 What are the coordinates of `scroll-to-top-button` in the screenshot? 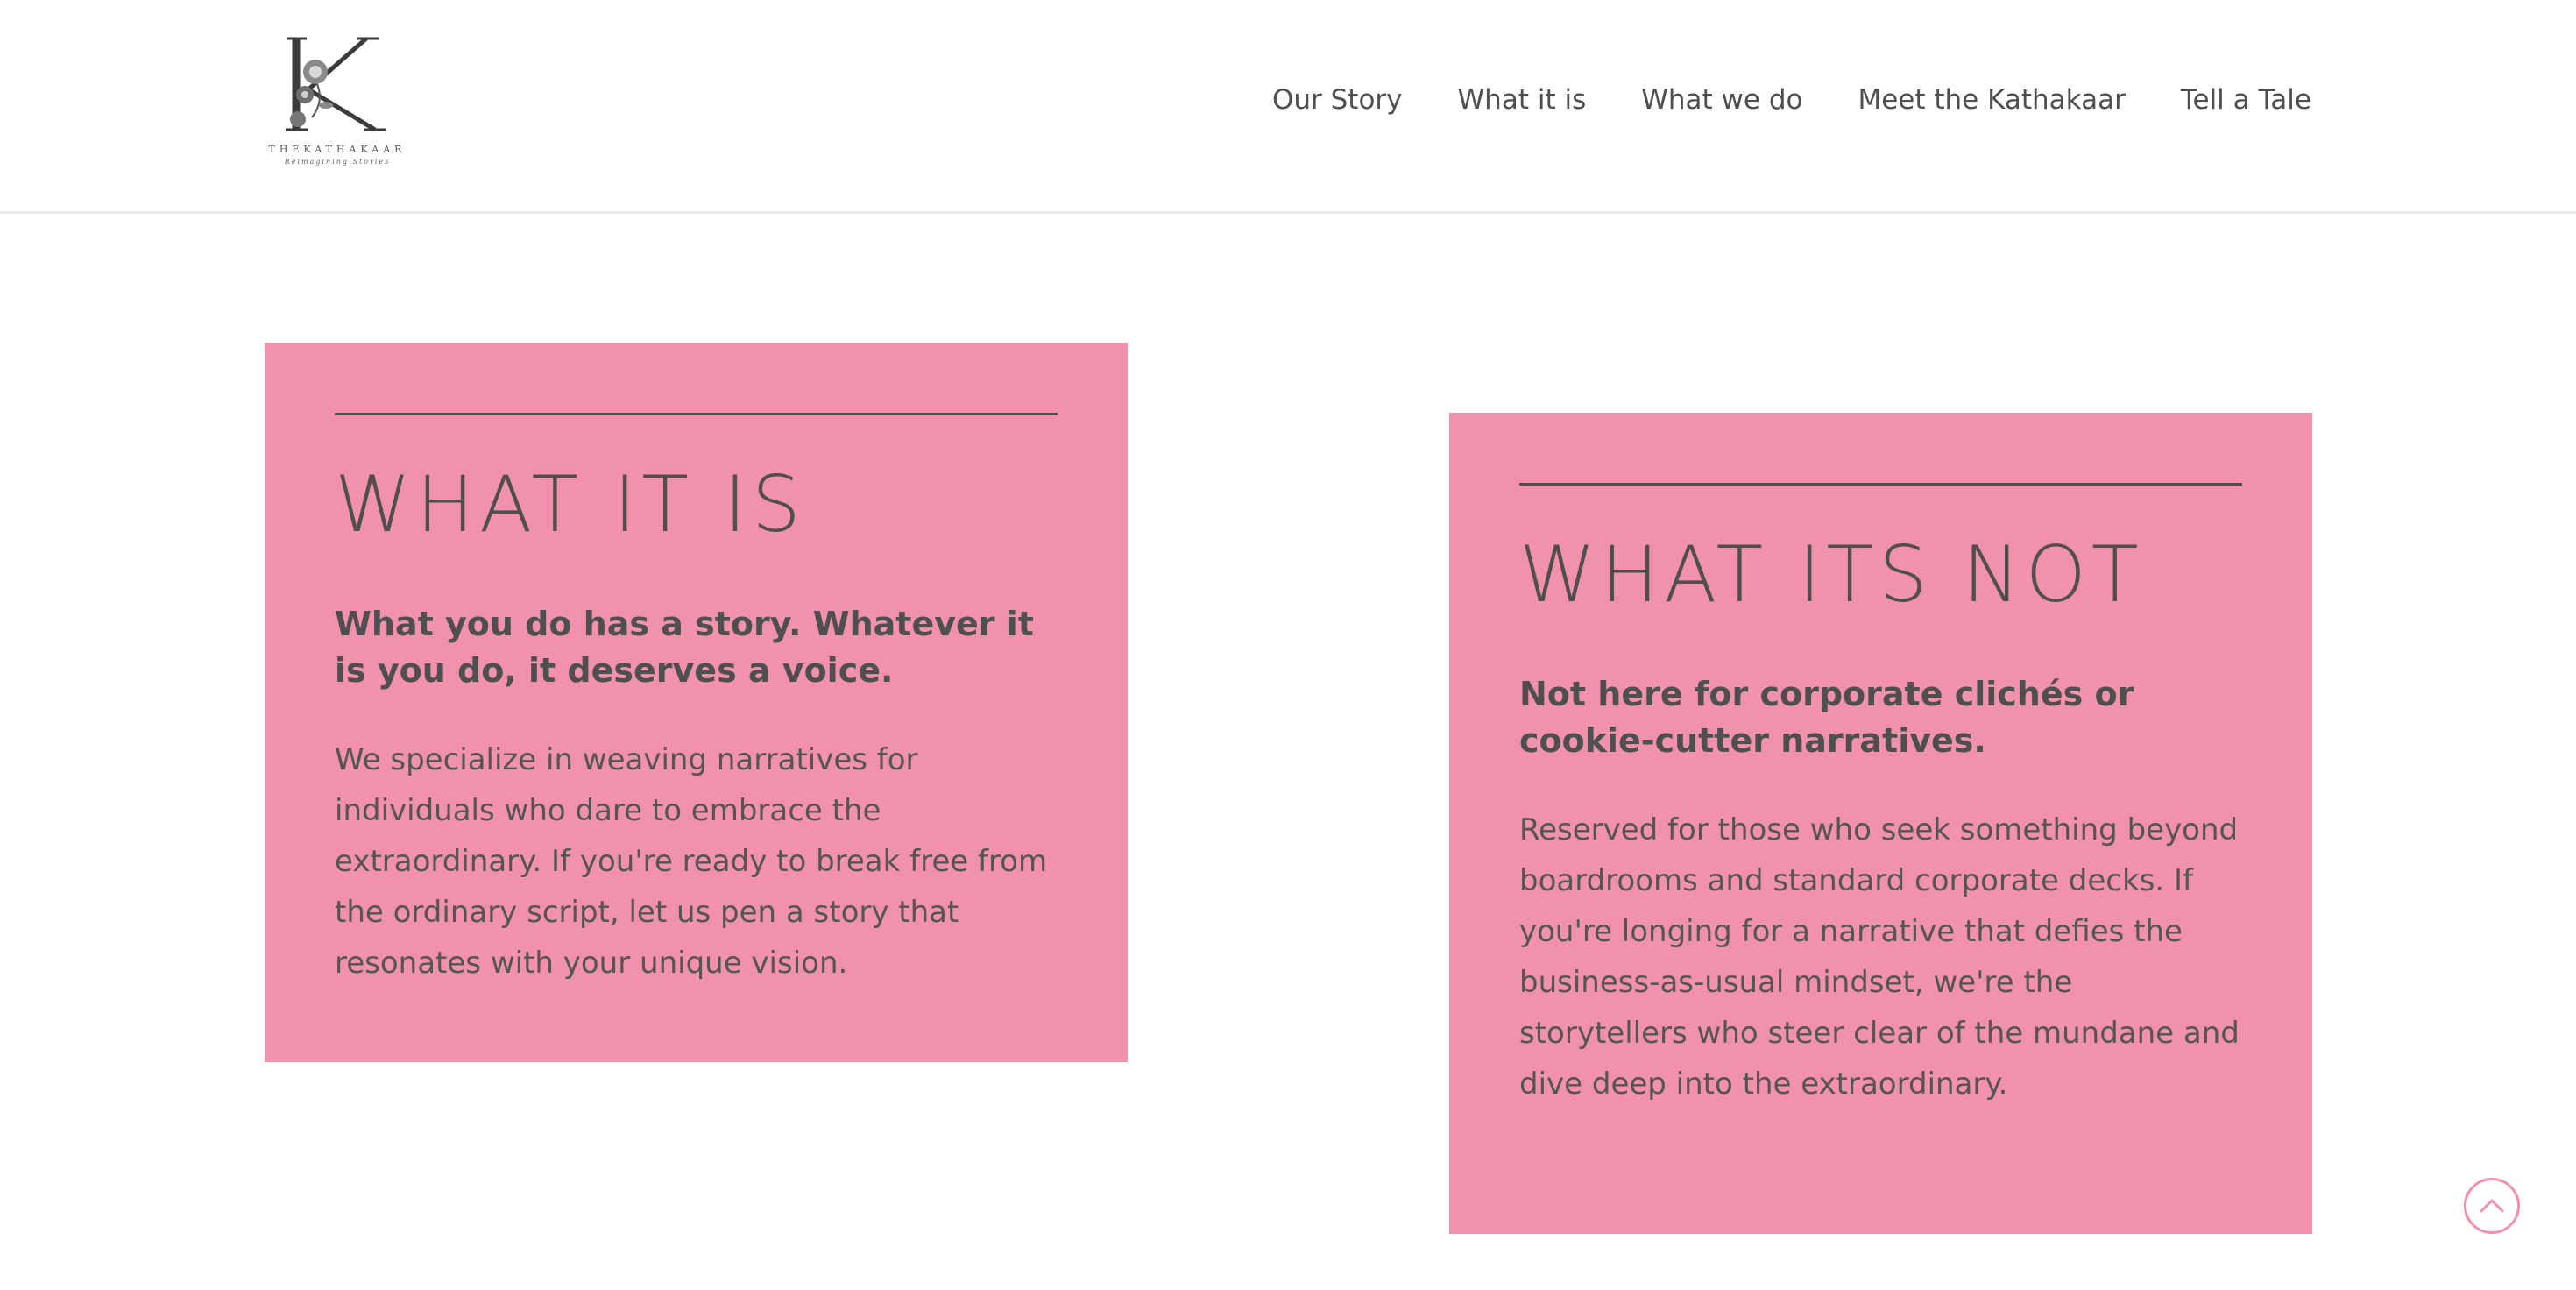 It's located at (2492, 1206).